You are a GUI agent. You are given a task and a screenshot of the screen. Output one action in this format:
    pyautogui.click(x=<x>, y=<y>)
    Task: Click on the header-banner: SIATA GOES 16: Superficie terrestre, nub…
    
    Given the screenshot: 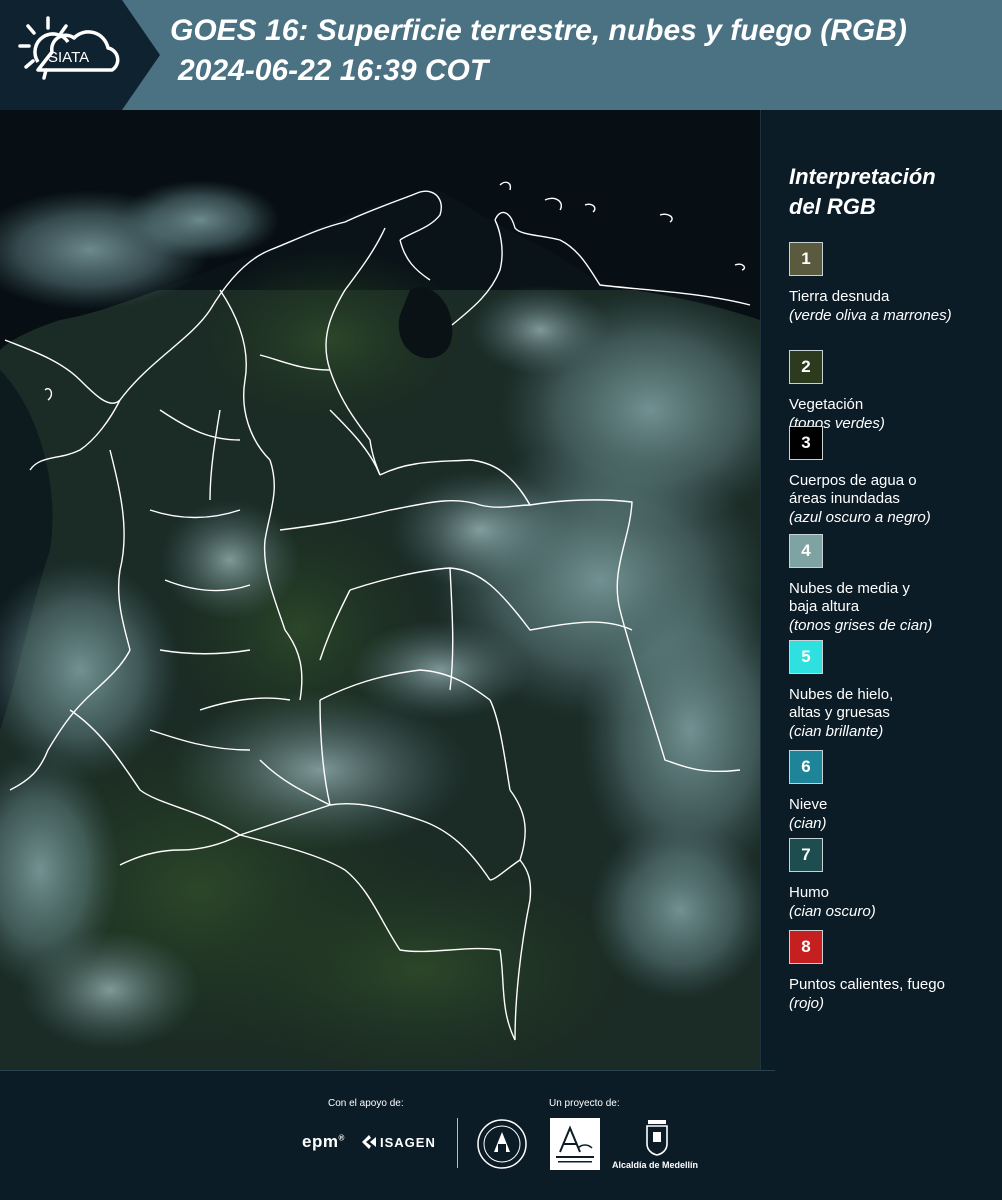 What is the action you would take?
    pyautogui.click(x=501, y=55)
    